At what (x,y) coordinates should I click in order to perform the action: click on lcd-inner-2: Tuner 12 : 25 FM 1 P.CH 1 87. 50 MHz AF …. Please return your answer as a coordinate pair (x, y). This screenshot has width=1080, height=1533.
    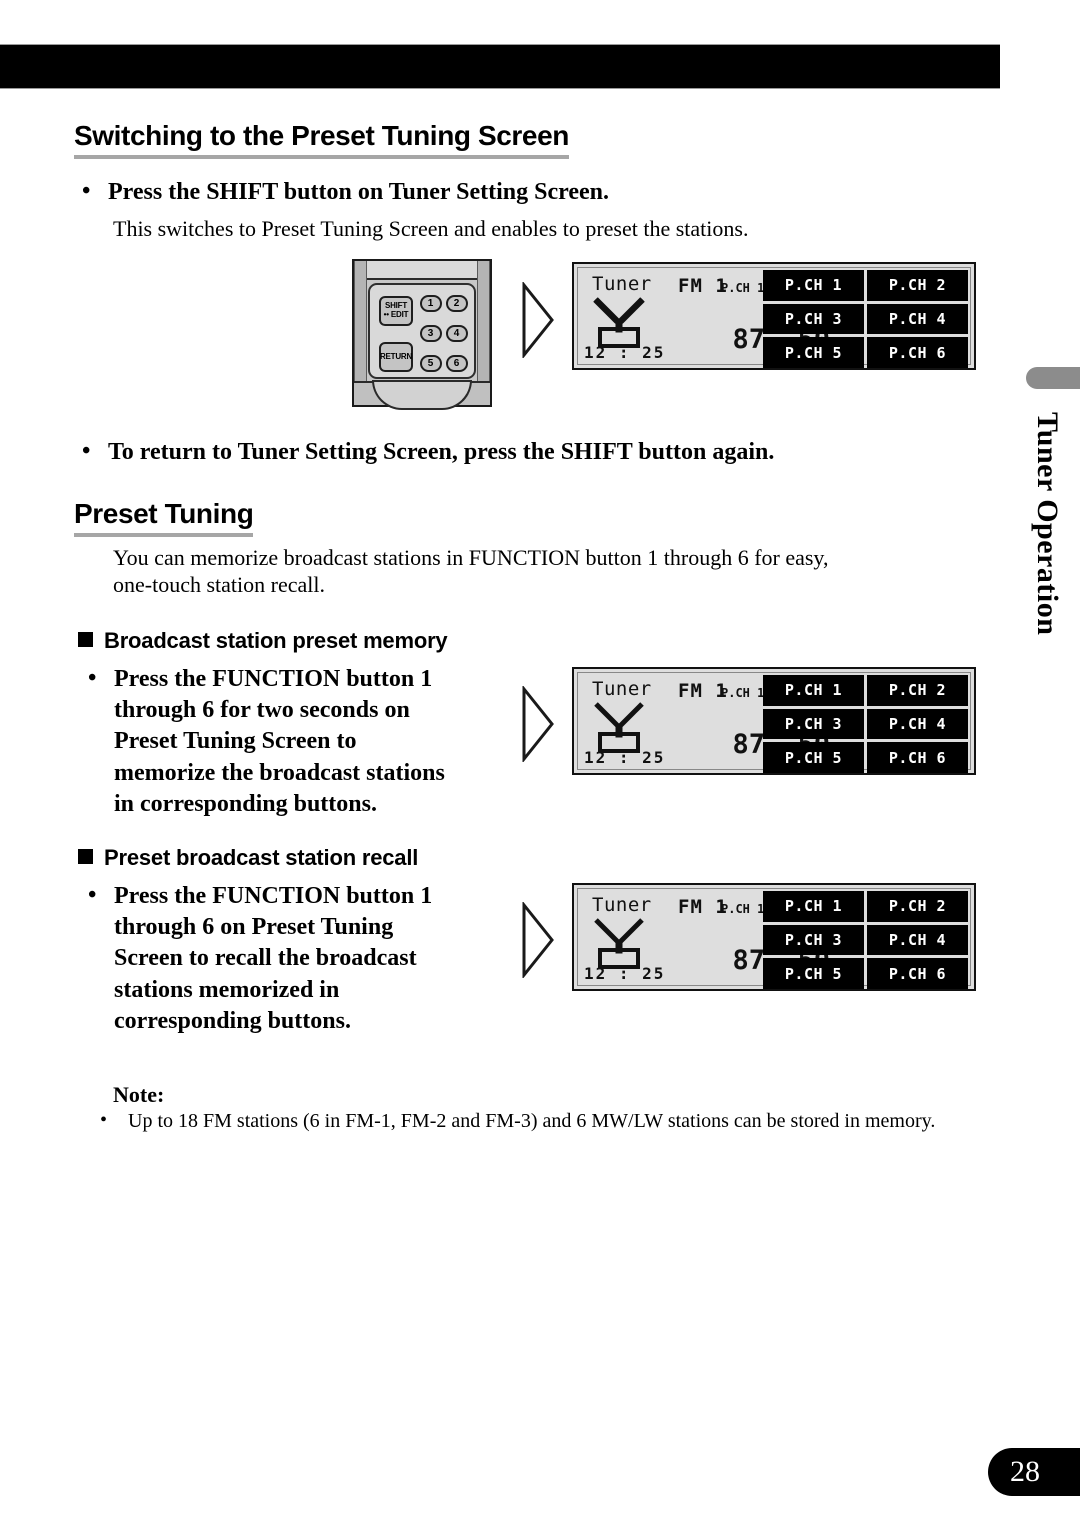
    Looking at the image, I should click on (774, 722).